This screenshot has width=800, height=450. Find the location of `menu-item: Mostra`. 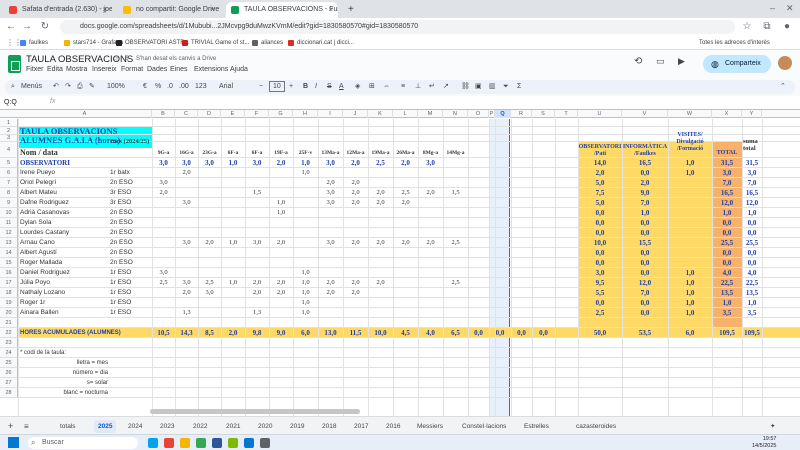

menu-item: Mostra is located at coordinates (76, 69).